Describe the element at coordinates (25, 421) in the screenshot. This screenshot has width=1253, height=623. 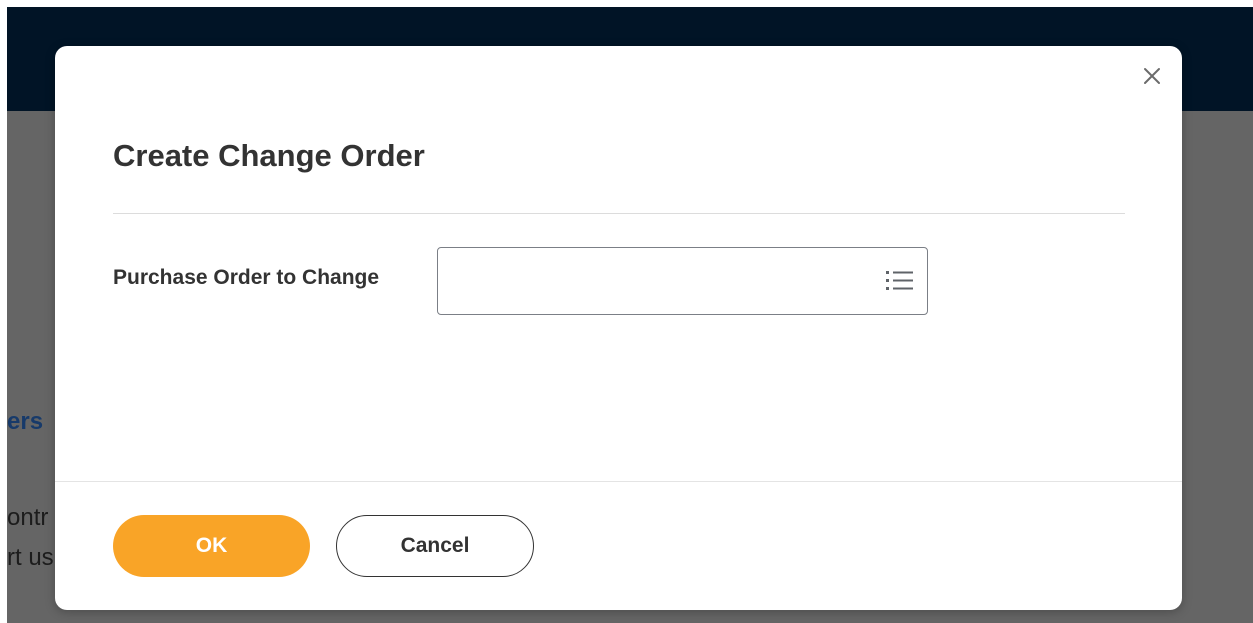
I see `background-link-fragment: ers` at that location.